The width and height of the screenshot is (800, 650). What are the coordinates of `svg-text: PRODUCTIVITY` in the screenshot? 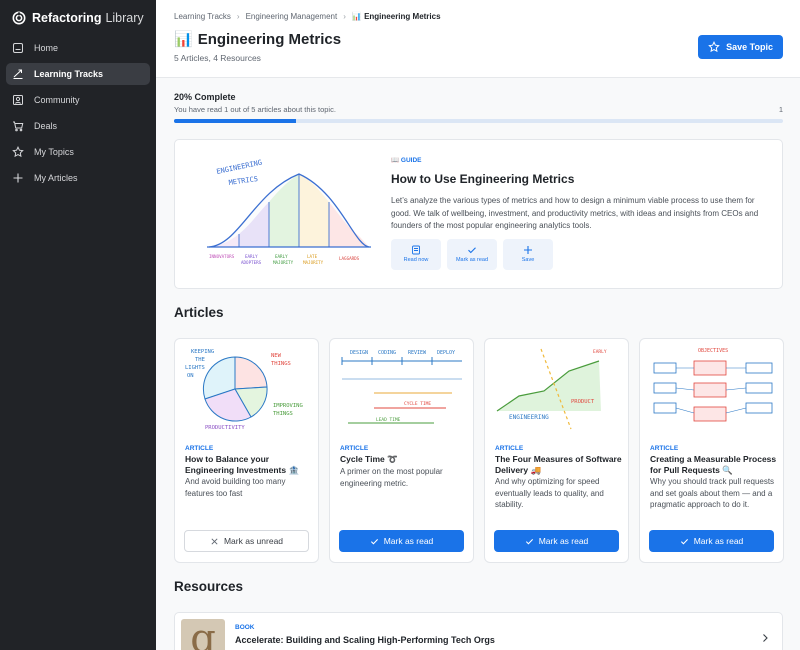 It's located at (225, 428).